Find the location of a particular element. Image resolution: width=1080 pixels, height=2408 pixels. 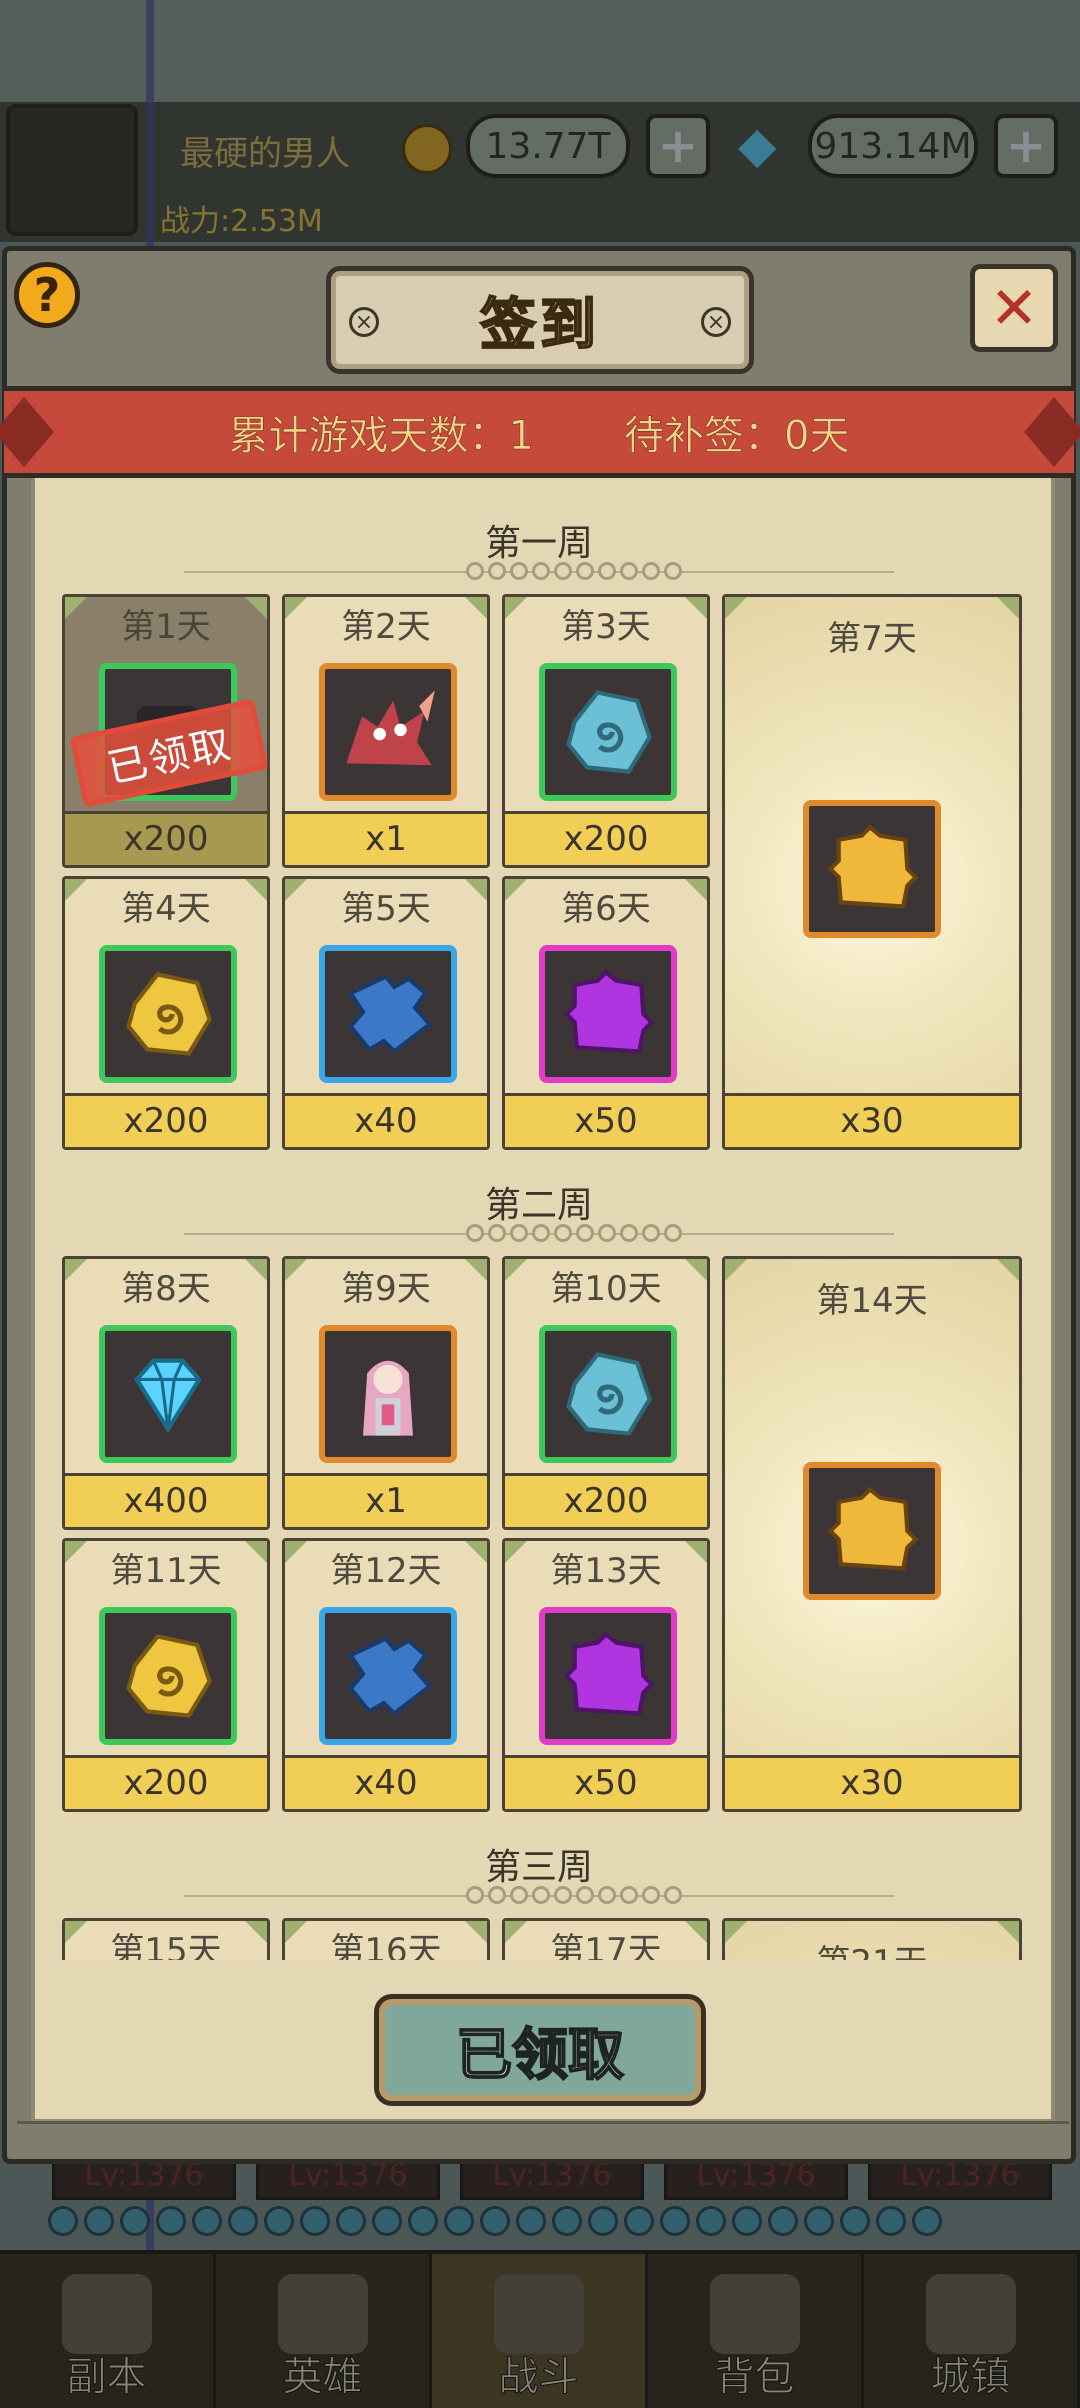

close-icon: ✕ is located at coordinates (1014, 308).